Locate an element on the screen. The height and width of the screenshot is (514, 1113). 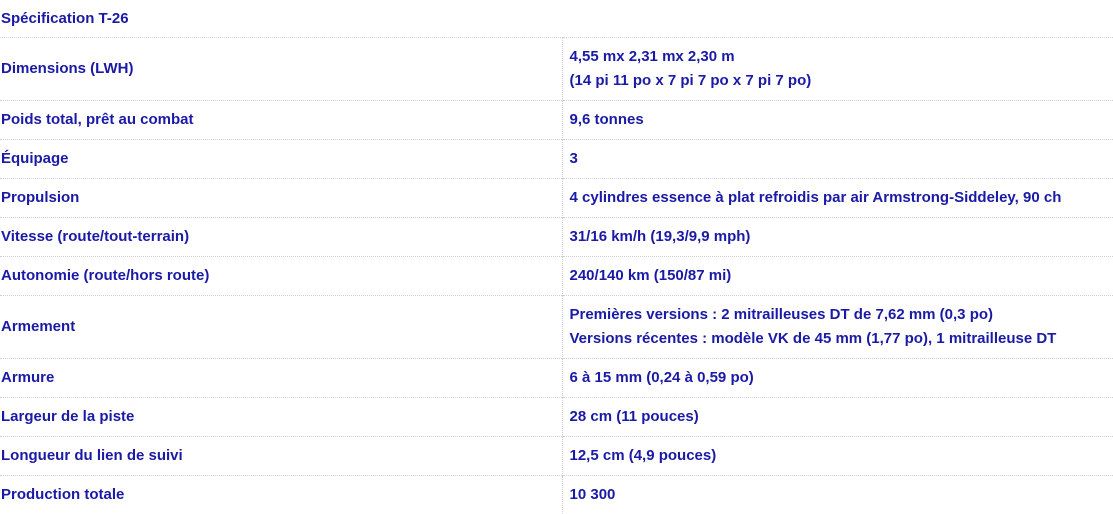
spec-label: Dimensions (LWH) is located at coordinates (281, 69).